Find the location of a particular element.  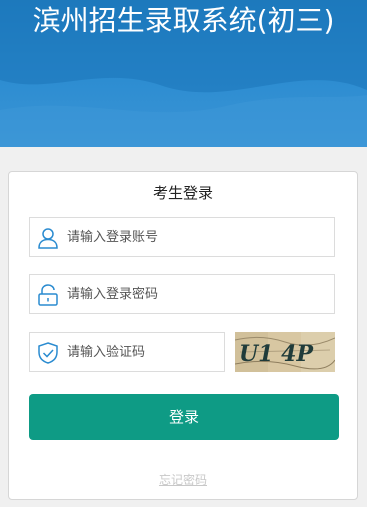

page-title: 滨州招生录取系统(初三) is located at coordinates (183, 20).